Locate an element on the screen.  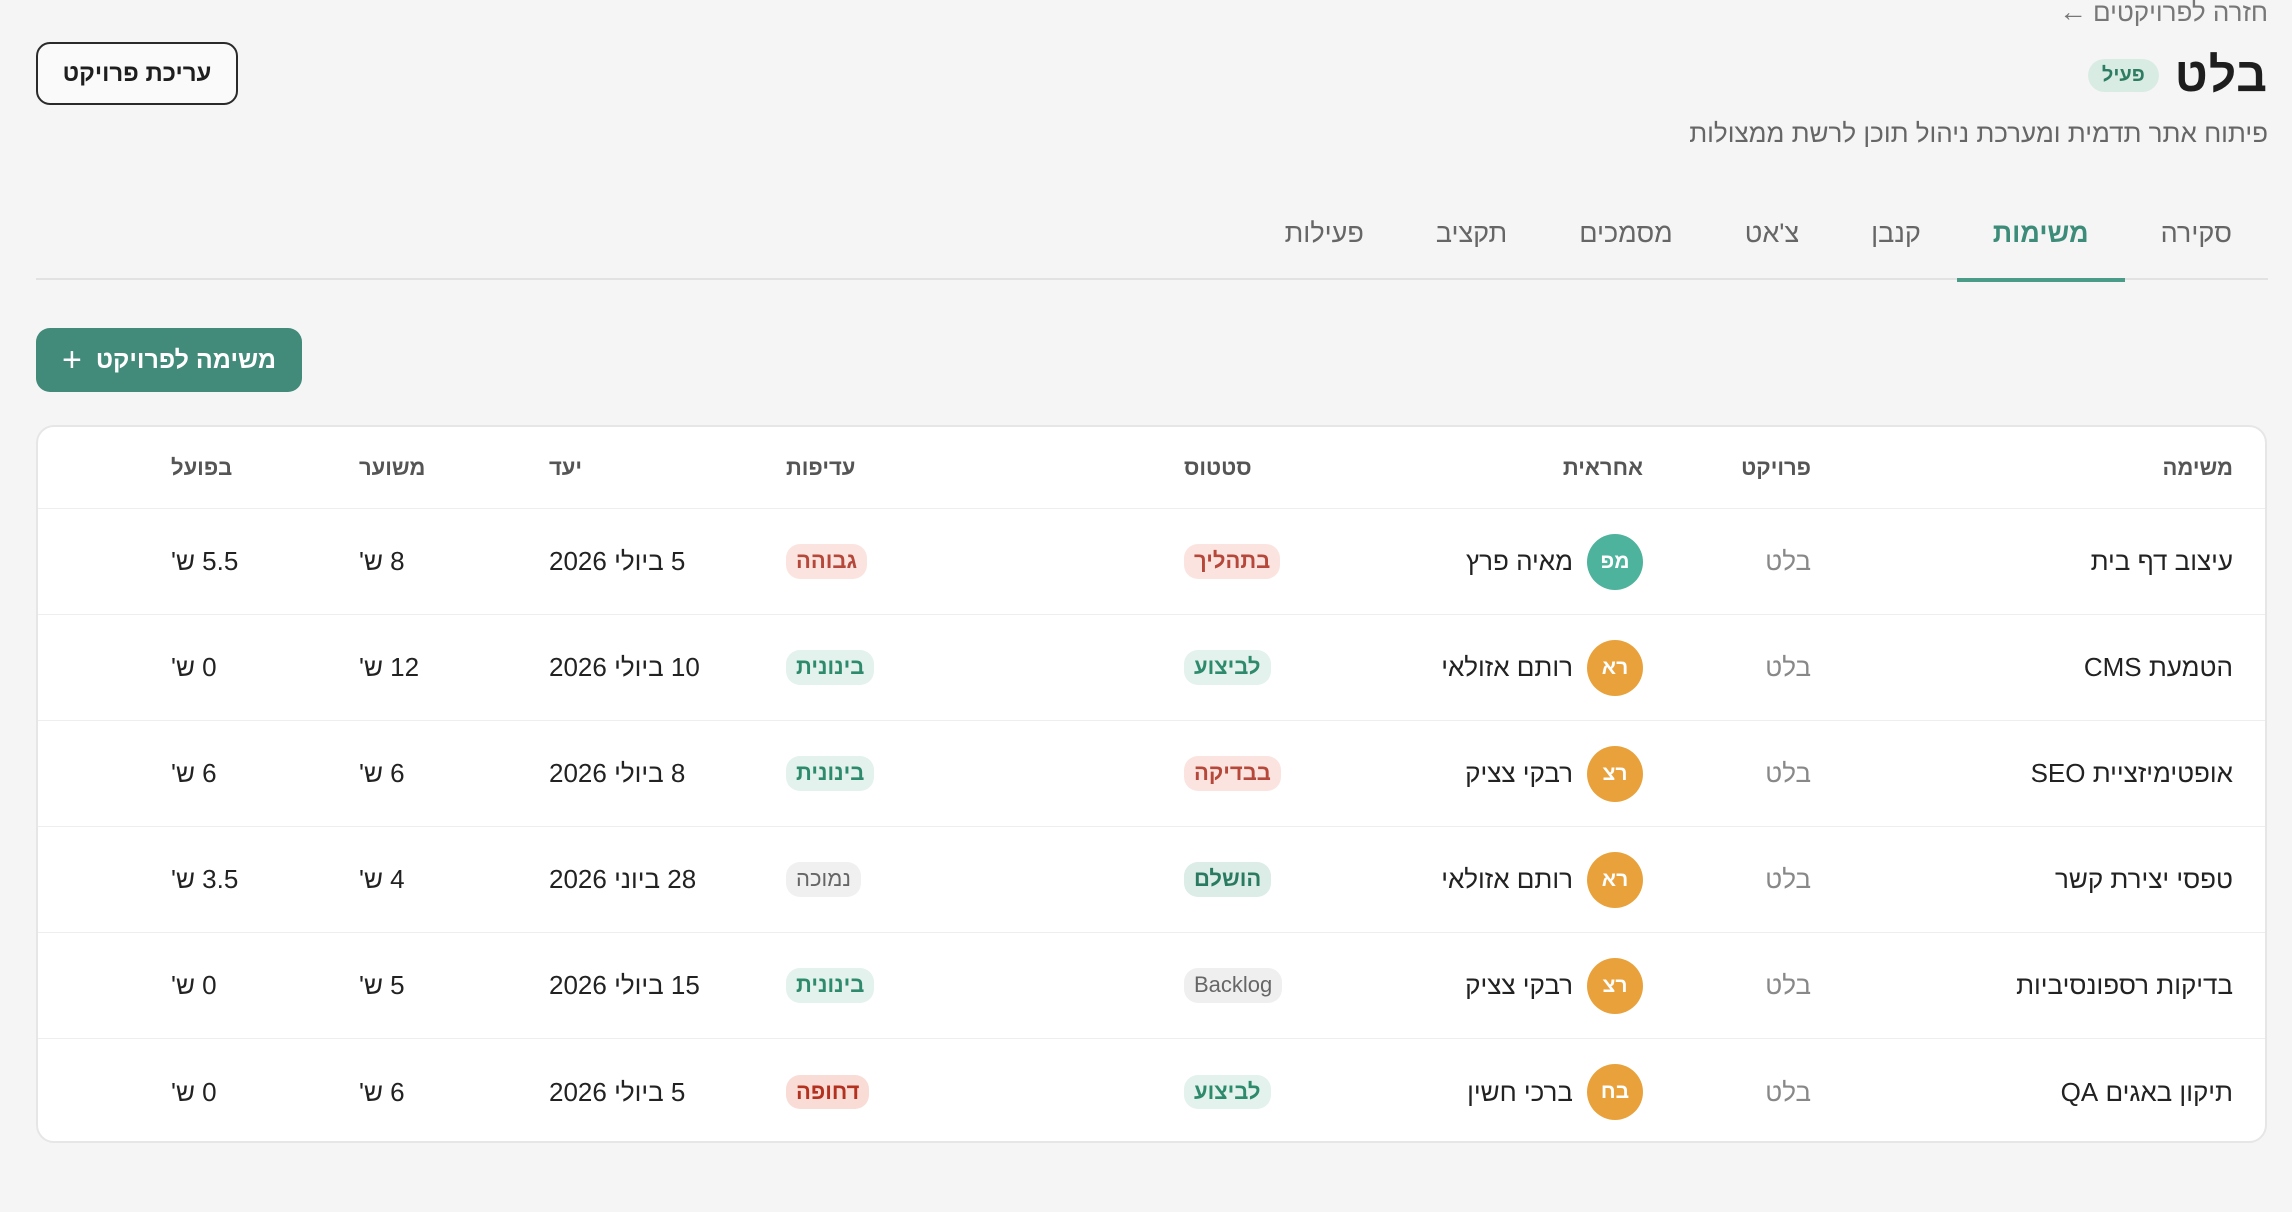
project-header: בלט פעיל is located at coordinates (2177, 75).